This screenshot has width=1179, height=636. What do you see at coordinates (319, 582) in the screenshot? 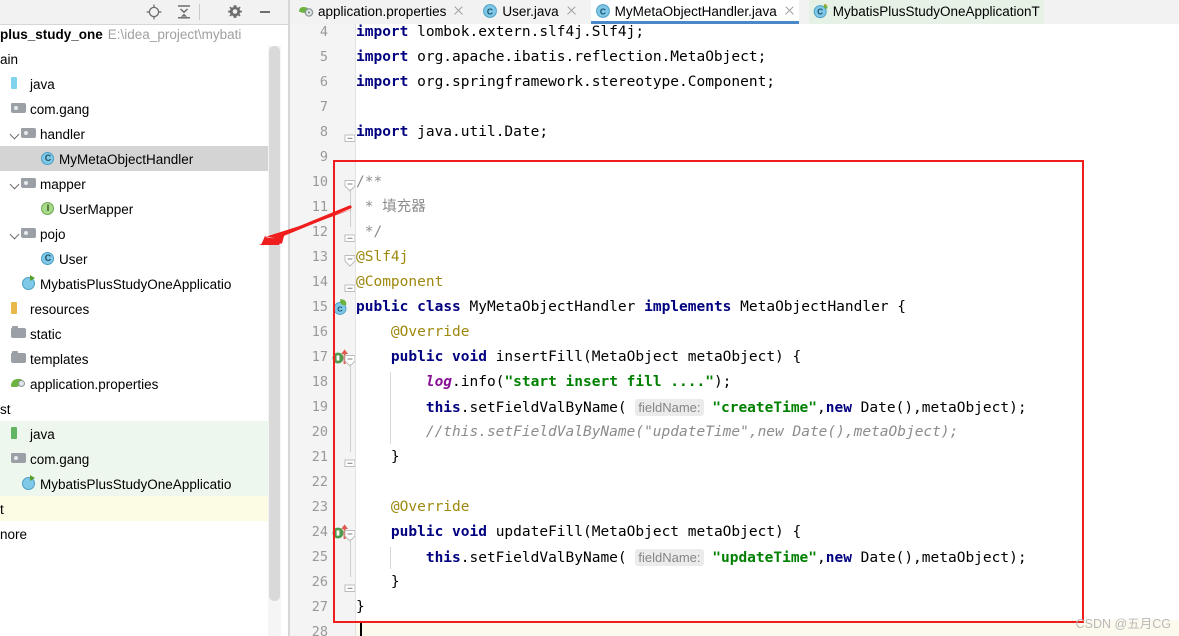
I see `line-number: 26` at bounding box center [319, 582].